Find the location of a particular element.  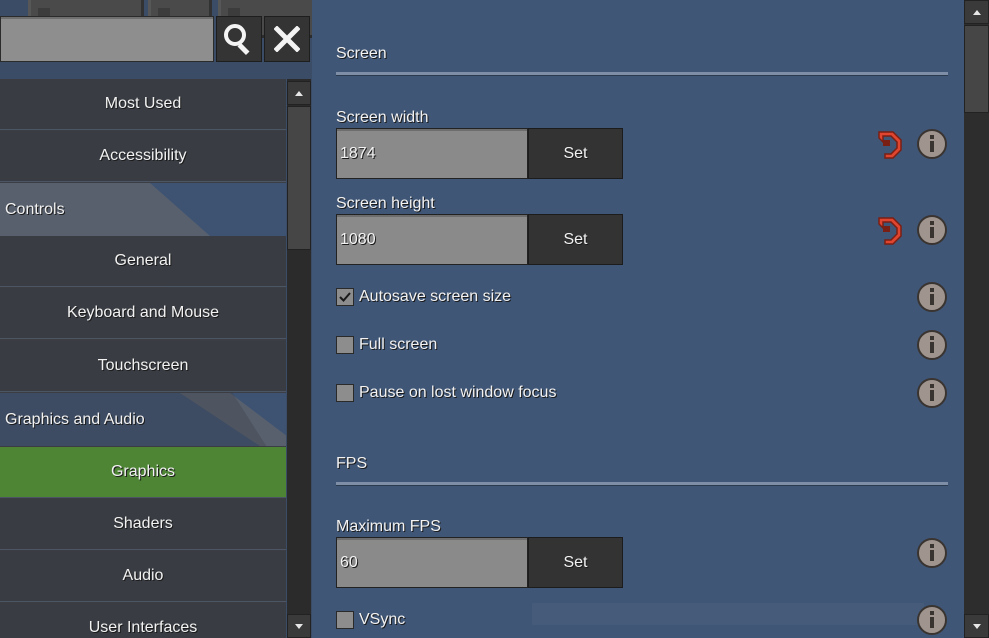

sidebar-header-label: Controls is located at coordinates (35, 209).